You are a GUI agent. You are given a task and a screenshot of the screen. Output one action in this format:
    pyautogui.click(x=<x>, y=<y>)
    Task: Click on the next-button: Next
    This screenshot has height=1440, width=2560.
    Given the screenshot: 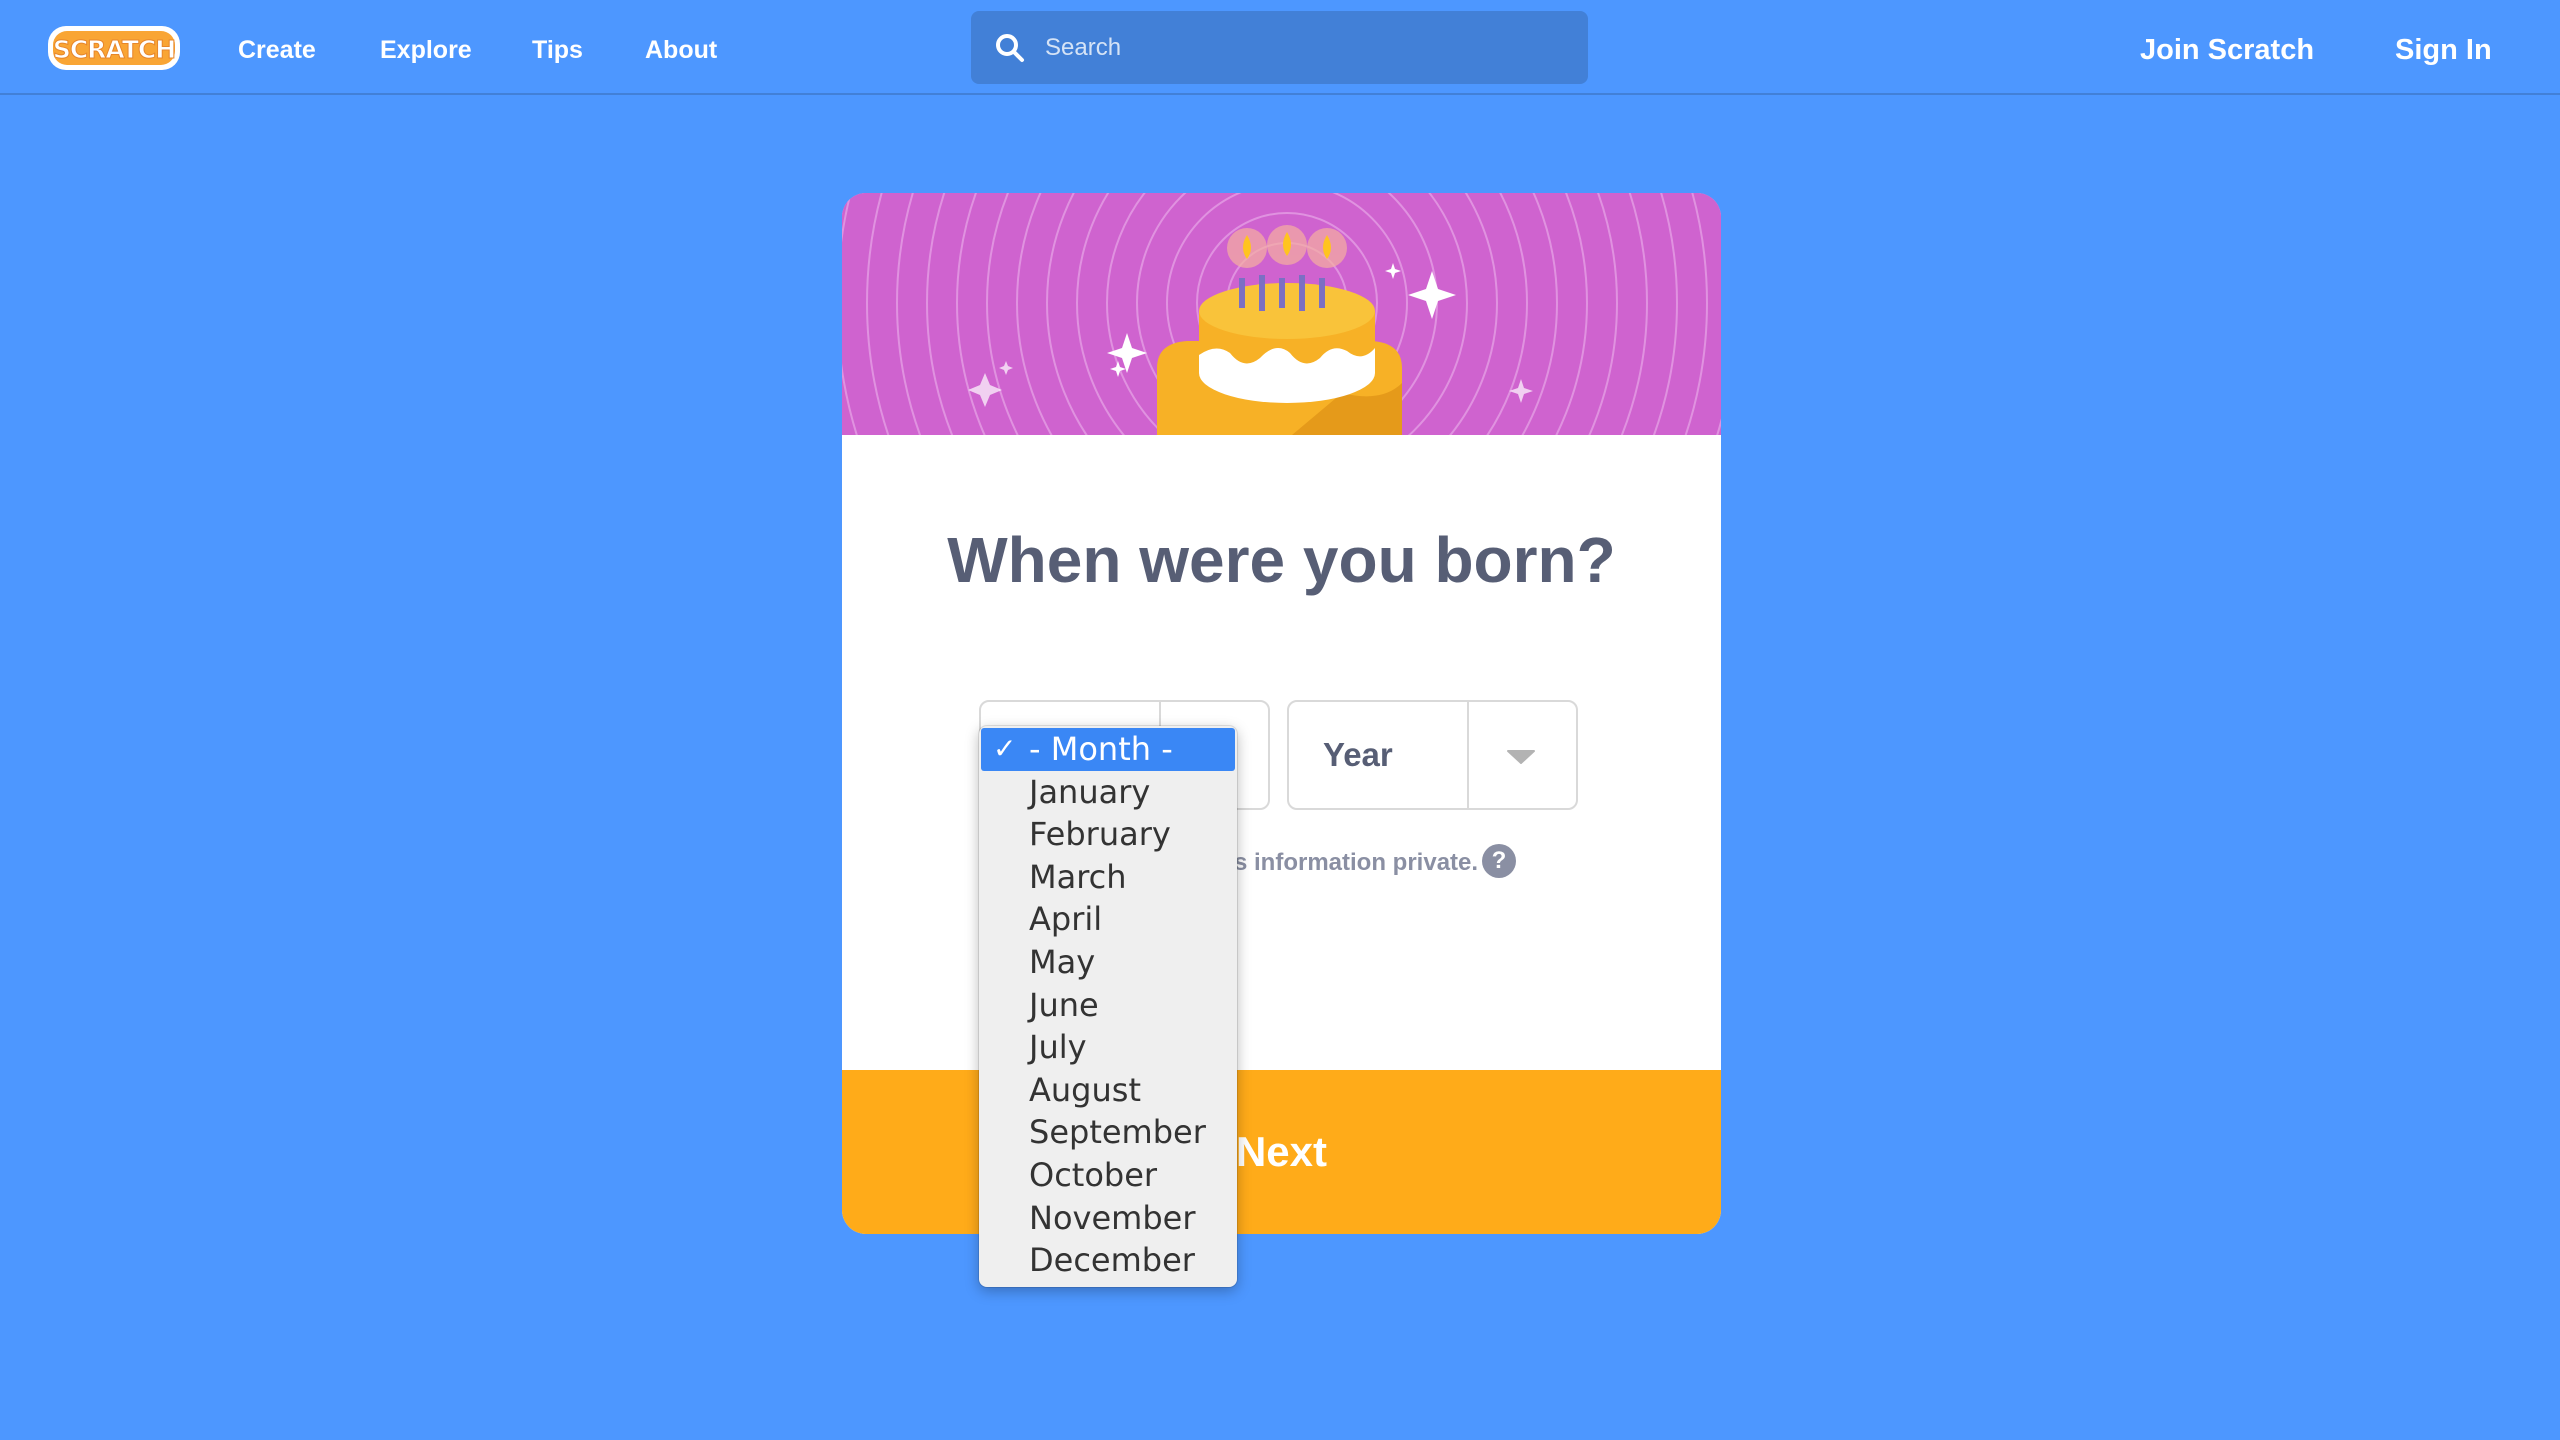 What is the action you would take?
    pyautogui.click(x=1281, y=1152)
    